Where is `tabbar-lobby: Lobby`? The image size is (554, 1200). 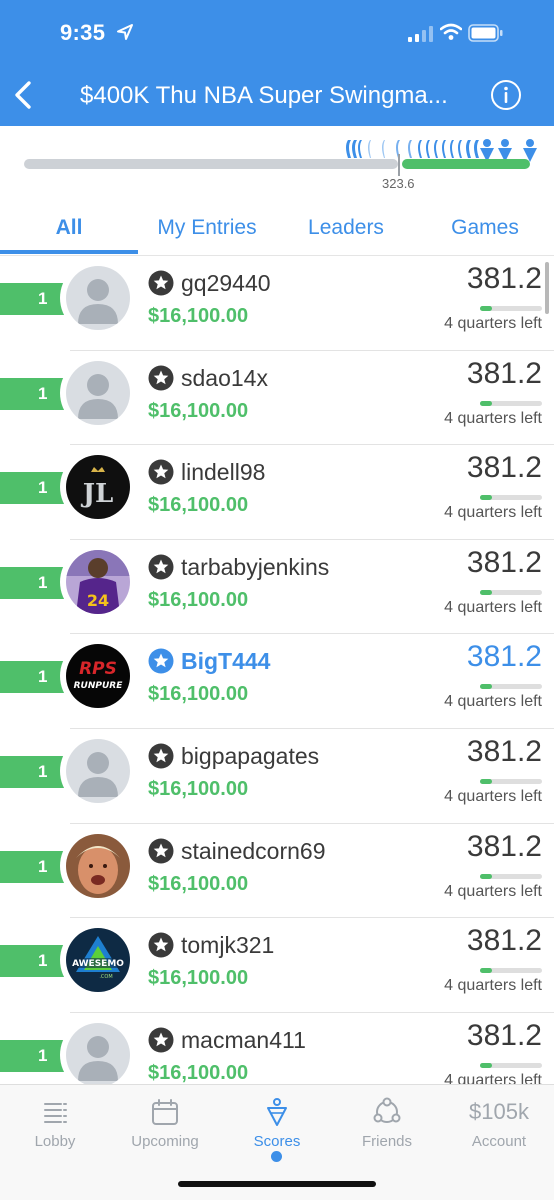 tabbar-lobby: Lobby is located at coordinates (55, 1123).